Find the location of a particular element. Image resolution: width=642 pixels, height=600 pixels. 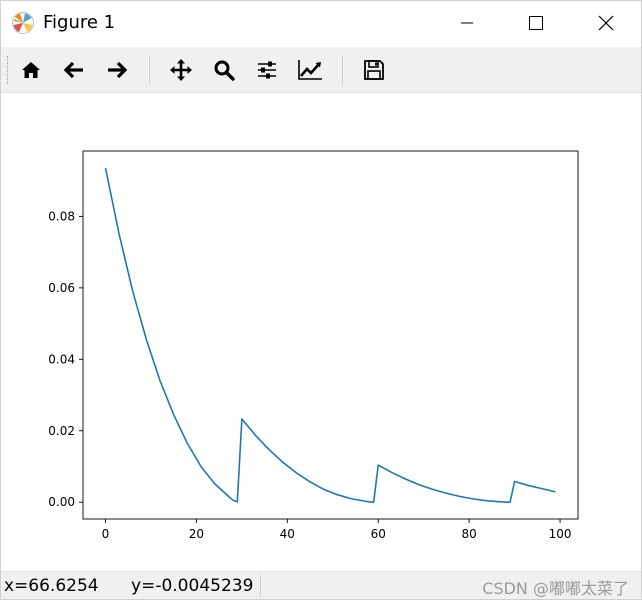

pan-button is located at coordinates (181, 70).